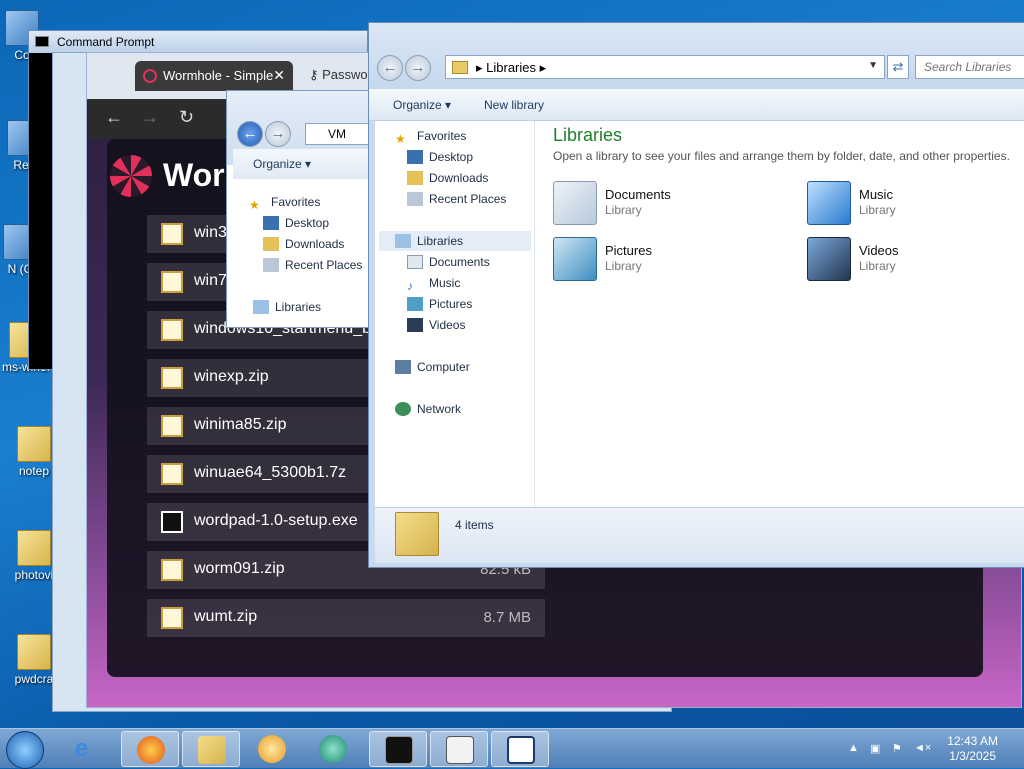 This screenshot has width=1024, height=769. Describe the element at coordinates (150, 749) in the screenshot. I see `taskbar-firefox` at that location.